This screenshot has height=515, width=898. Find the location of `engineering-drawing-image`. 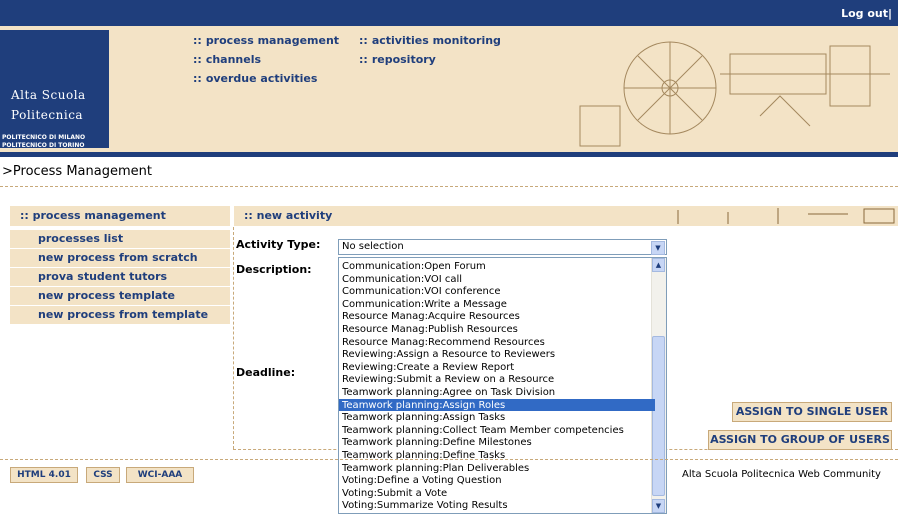

engineering-drawing-image is located at coordinates (734, 94).